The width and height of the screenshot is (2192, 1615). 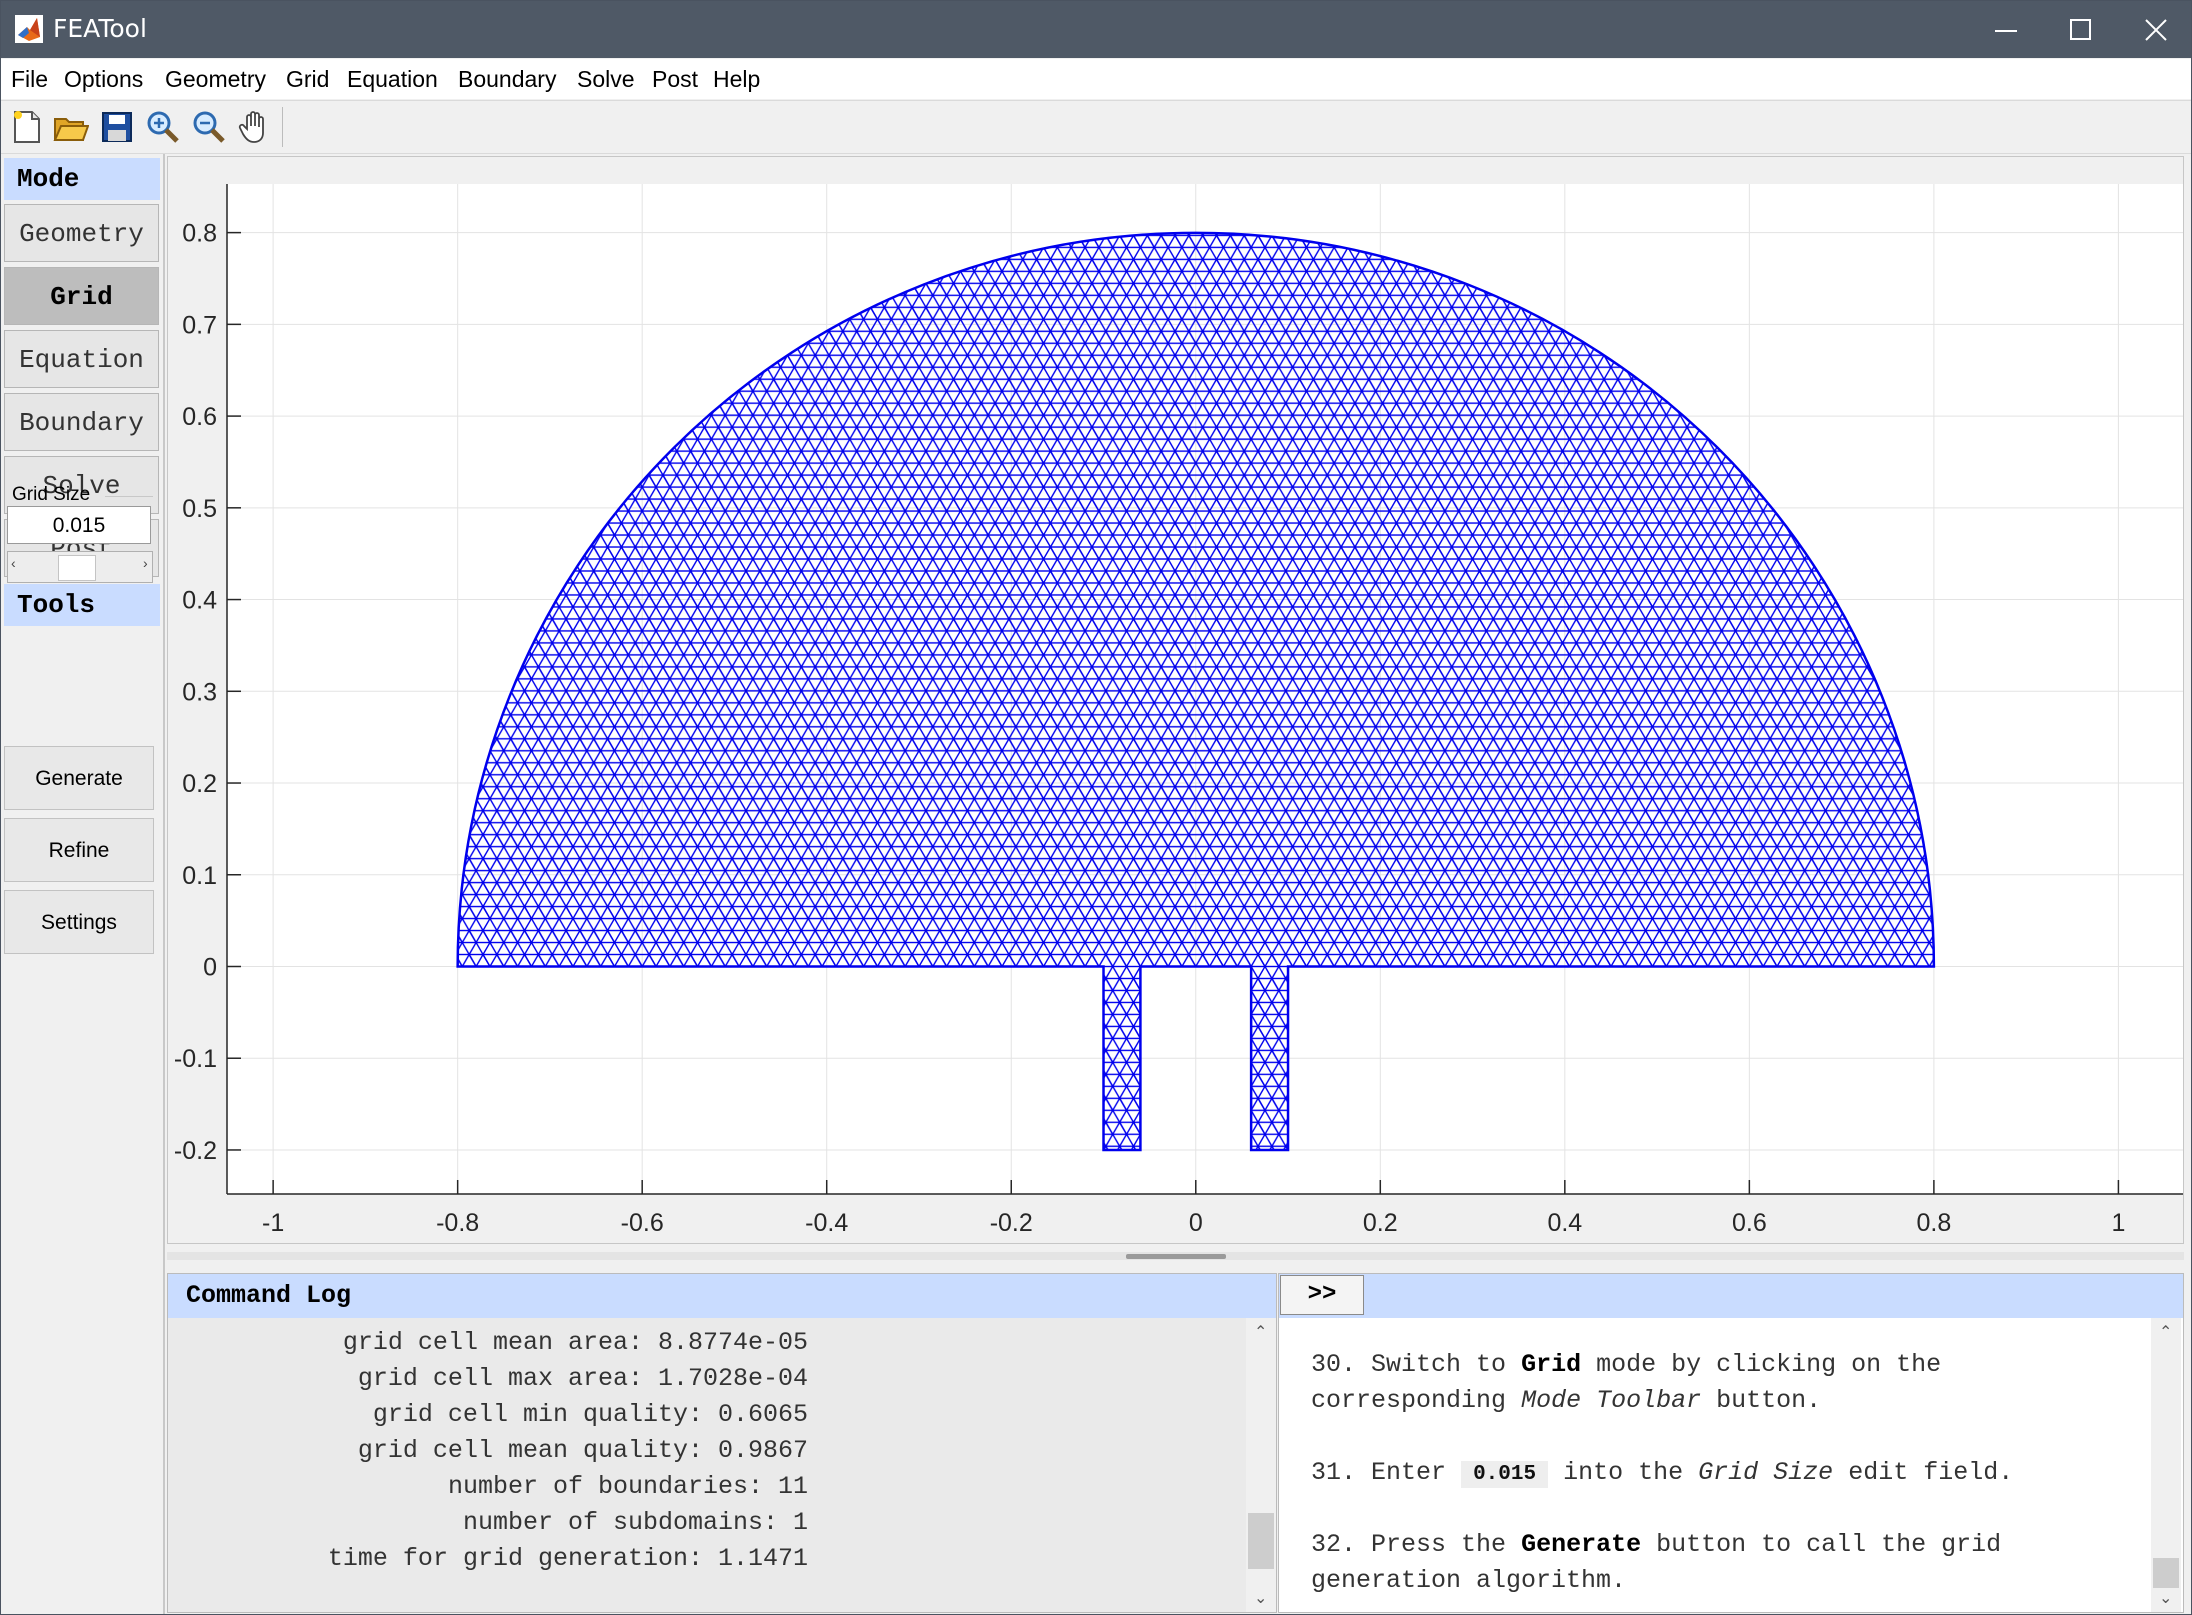 What do you see at coordinates (2156, 30) in the screenshot?
I see `close-icon` at bounding box center [2156, 30].